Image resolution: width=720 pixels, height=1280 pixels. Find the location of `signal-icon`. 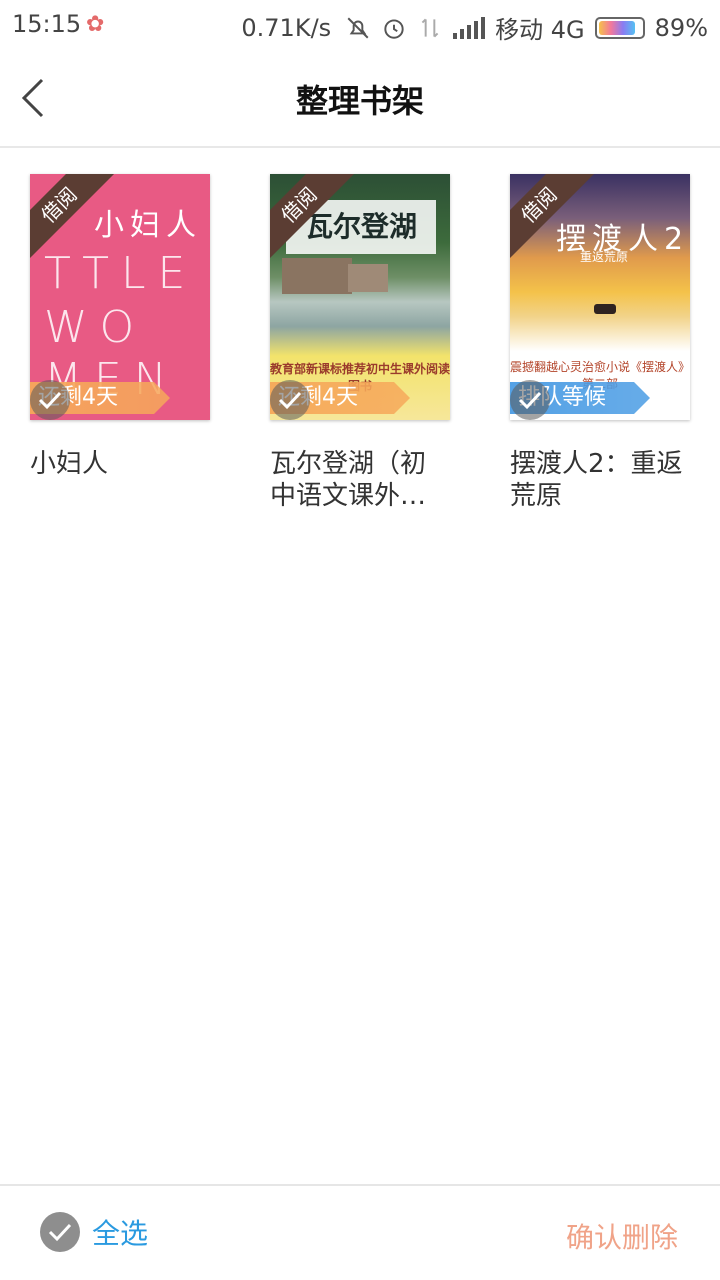

signal-icon is located at coordinates (469, 27).